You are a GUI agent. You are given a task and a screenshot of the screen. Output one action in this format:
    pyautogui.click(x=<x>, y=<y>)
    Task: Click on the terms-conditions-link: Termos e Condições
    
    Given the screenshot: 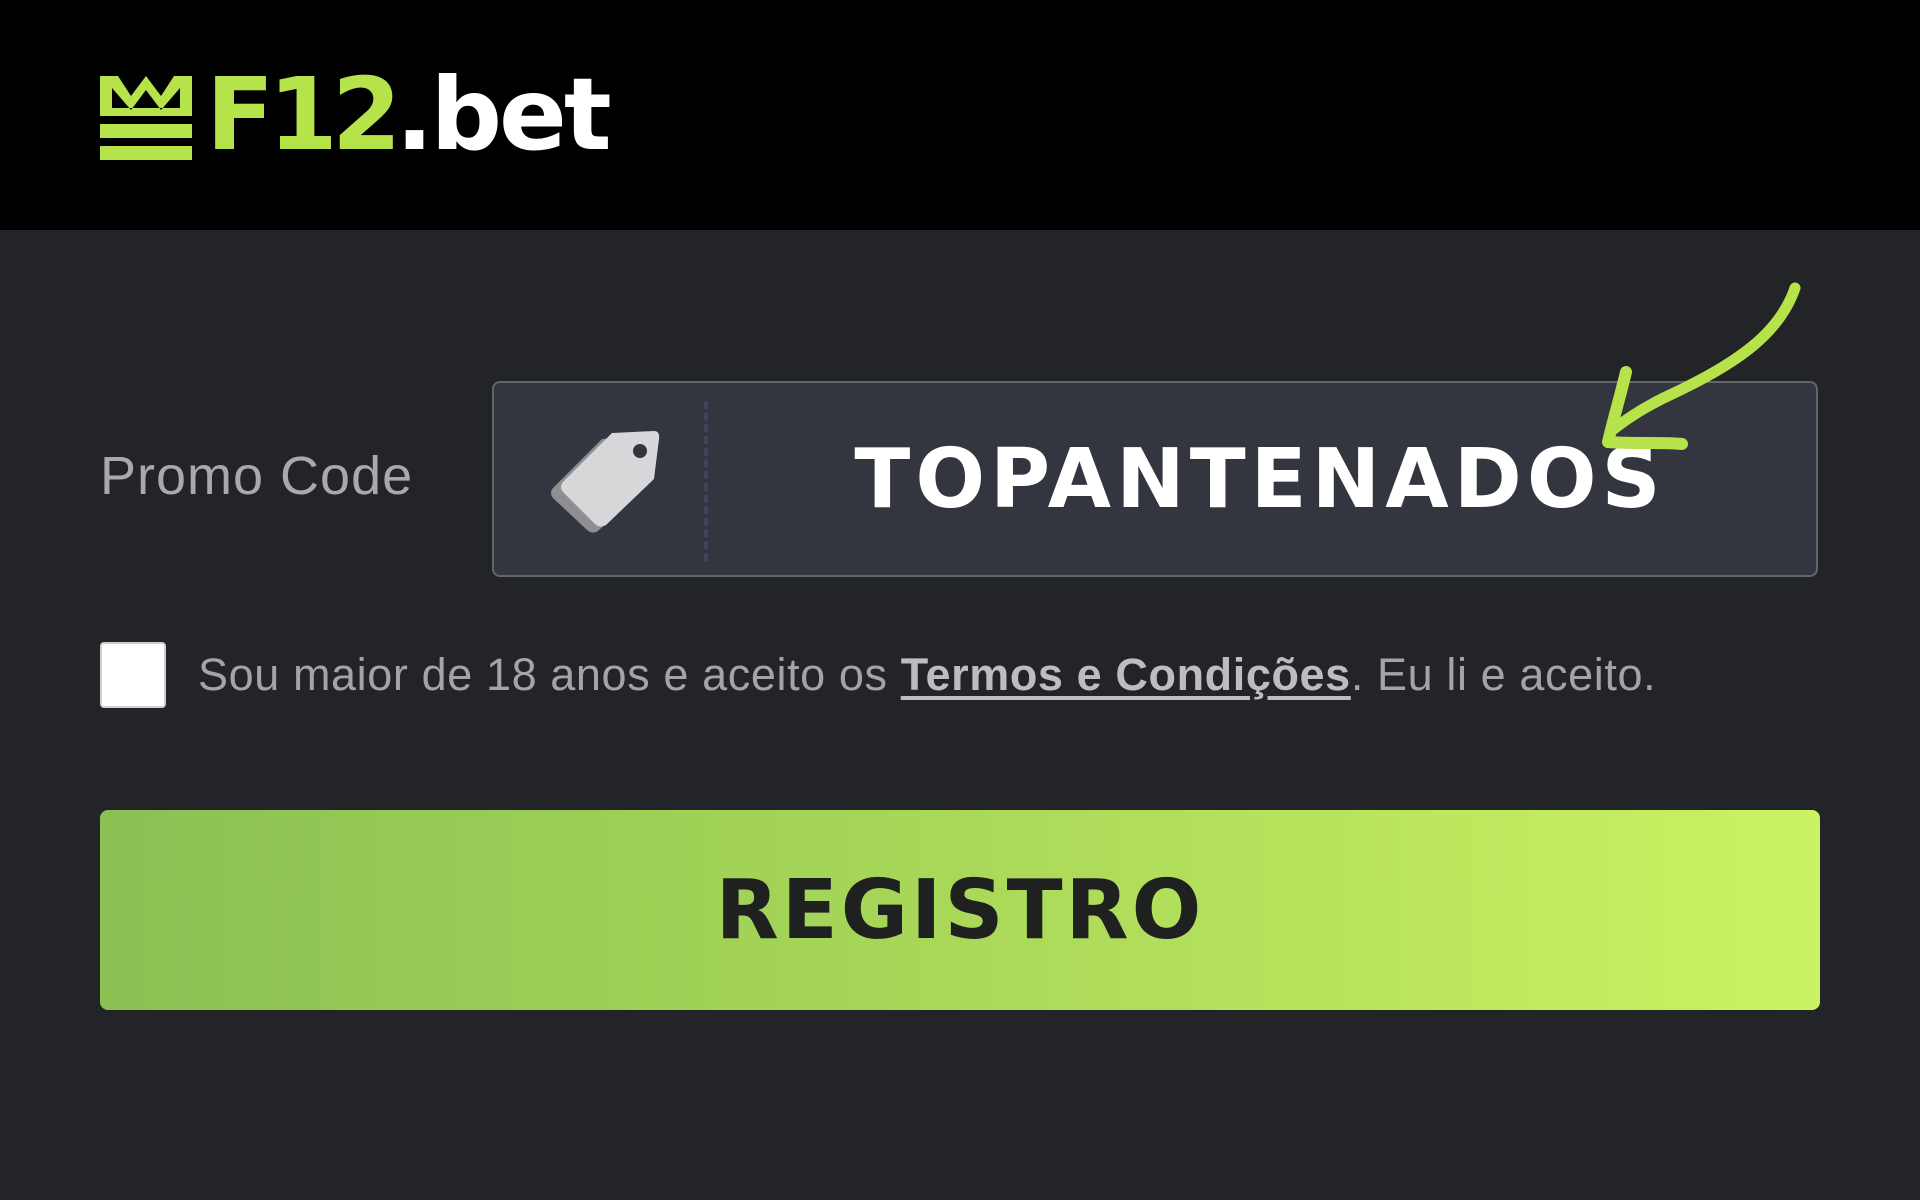 What is the action you would take?
    pyautogui.click(x=1126, y=674)
    